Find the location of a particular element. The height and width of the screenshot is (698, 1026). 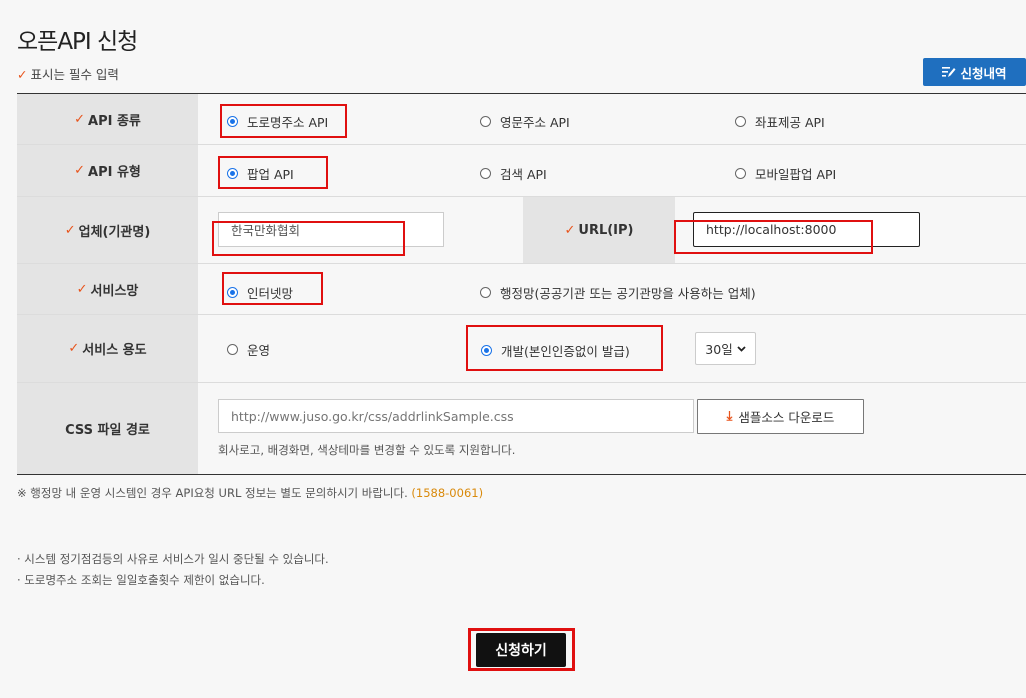

period-value: 30일 is located at coordinates (719, 349).